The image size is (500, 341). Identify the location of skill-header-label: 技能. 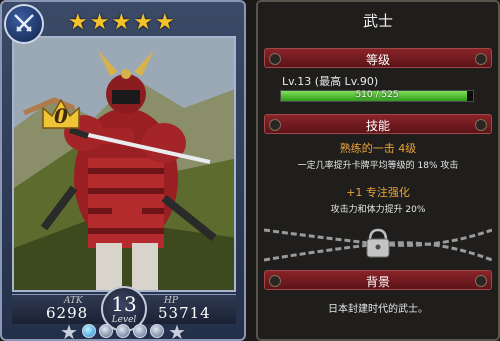
(377, 126).